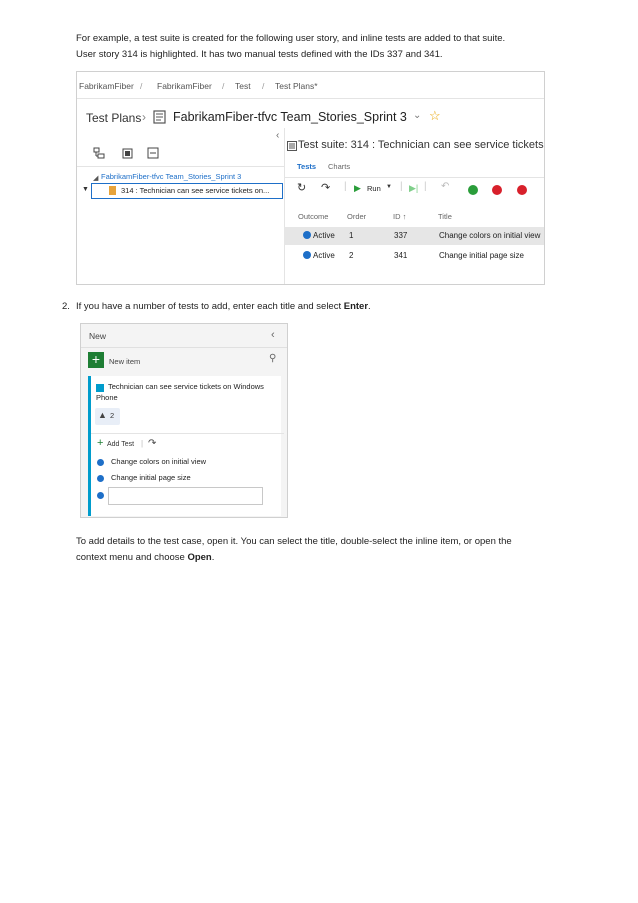  What do you see at coordinates (112, 415) in the screenshot?
I see `test-count: 2` at bounding box center [112, 415].